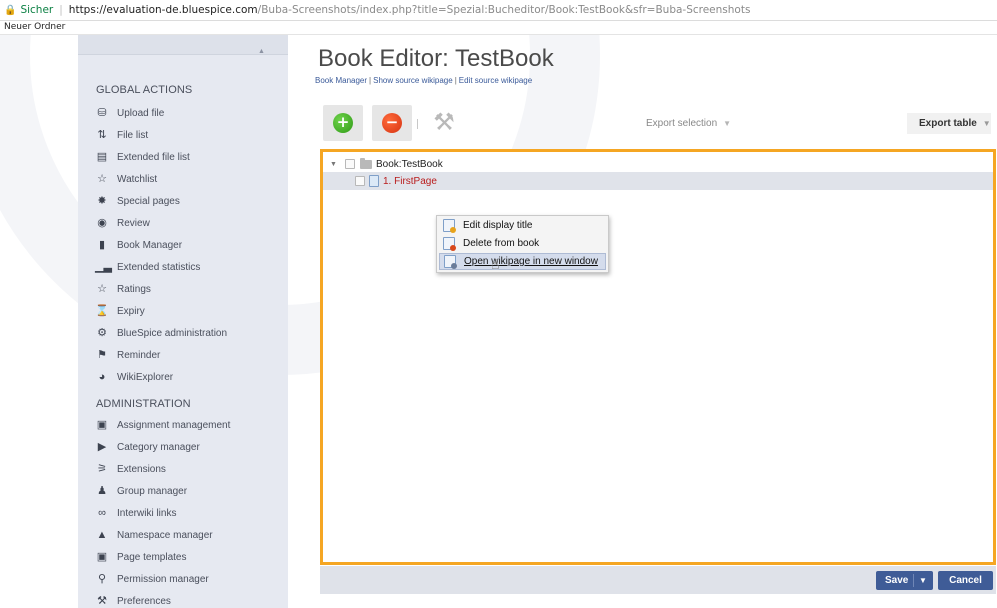 Image resolution: width=997 pixels, height=608 pixels. I want to click on sidebar-item-label: Interwiki links, so click(147, 513).